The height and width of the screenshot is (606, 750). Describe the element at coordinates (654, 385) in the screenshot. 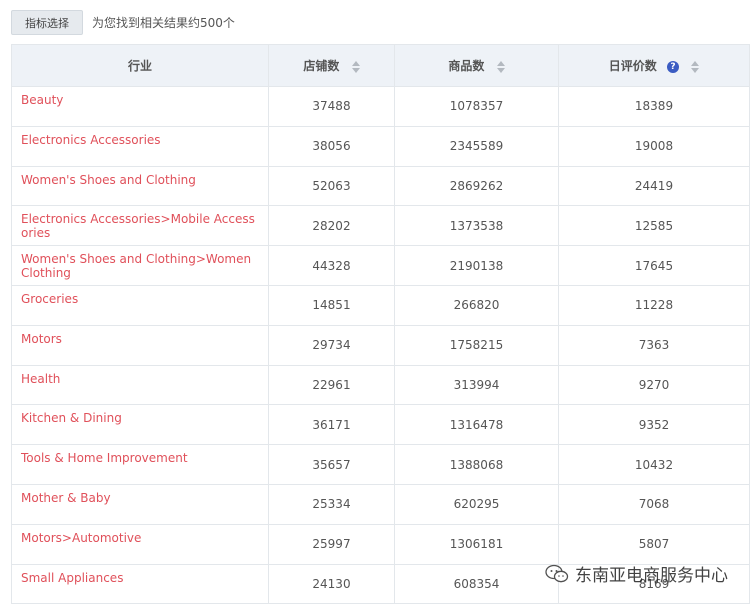

I see `daily-review-count: 9270` at that location.